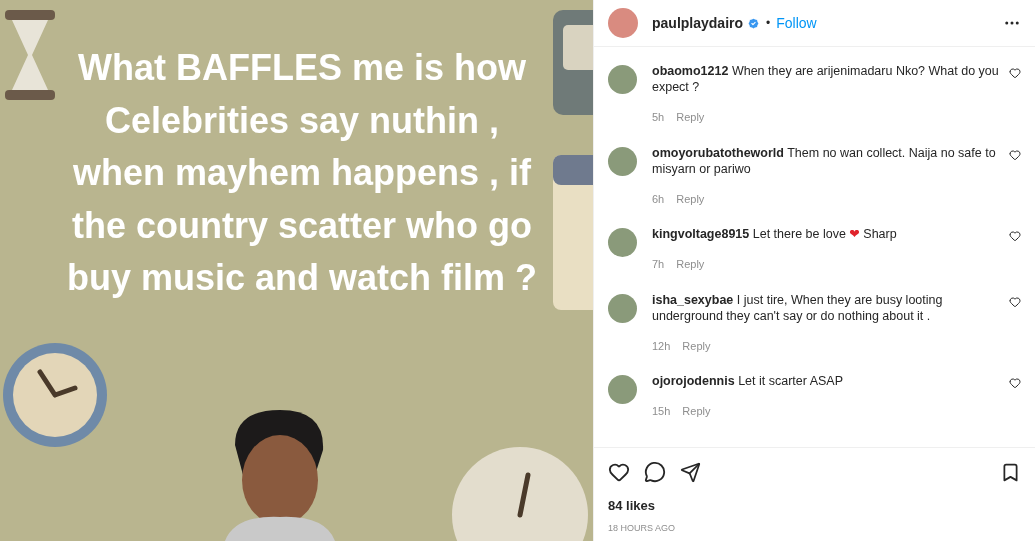 This screenshot has height=541, width=1035. What do you see at coordinates (619, 472) in the screenshot?
I see `like-icon` at bounding box center [619, 472].